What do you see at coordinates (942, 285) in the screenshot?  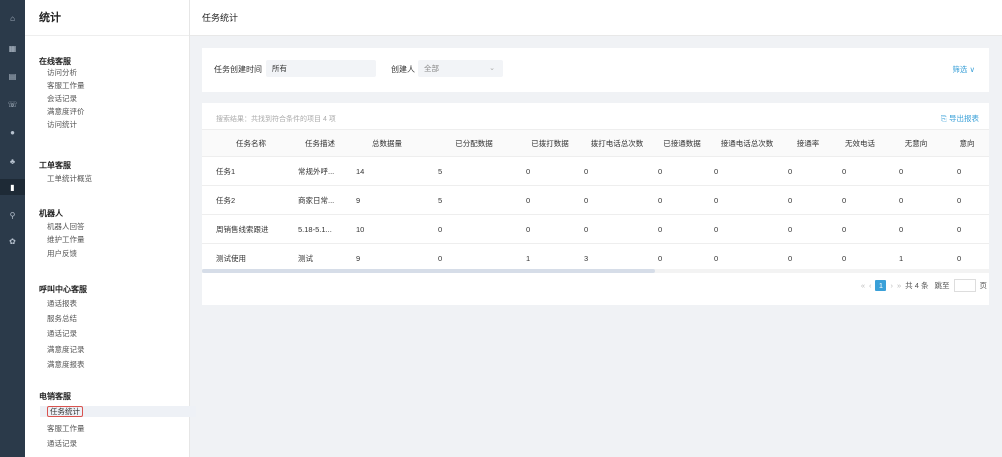 I see `jump-label: 跳至` at bounding box center [942, 285].